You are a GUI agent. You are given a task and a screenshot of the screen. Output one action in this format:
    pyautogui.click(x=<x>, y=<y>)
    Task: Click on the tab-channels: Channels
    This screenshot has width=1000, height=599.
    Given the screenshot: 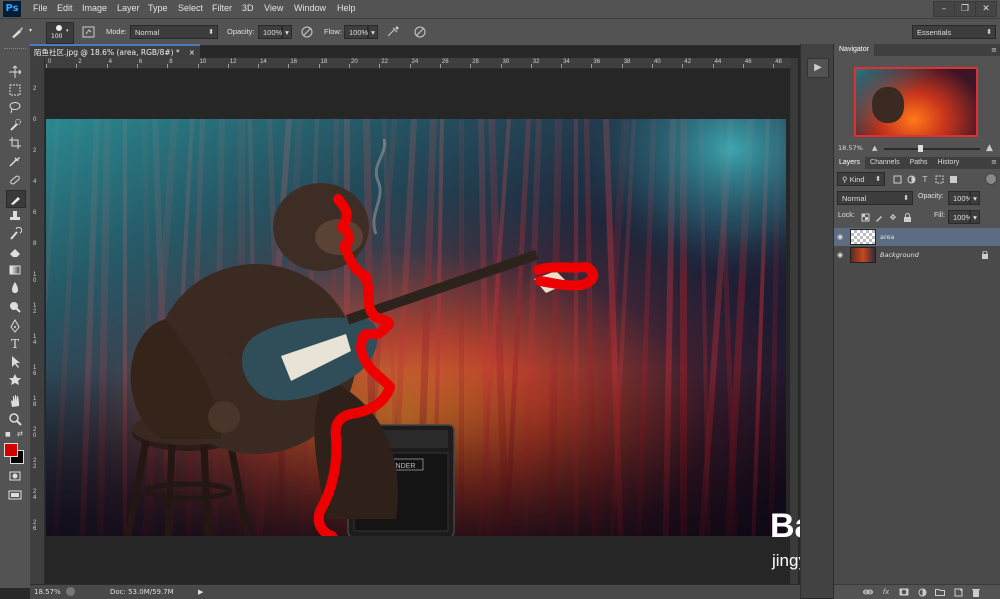 What is the action you would take?
    pyautogui.click(x=885, y=163)
    